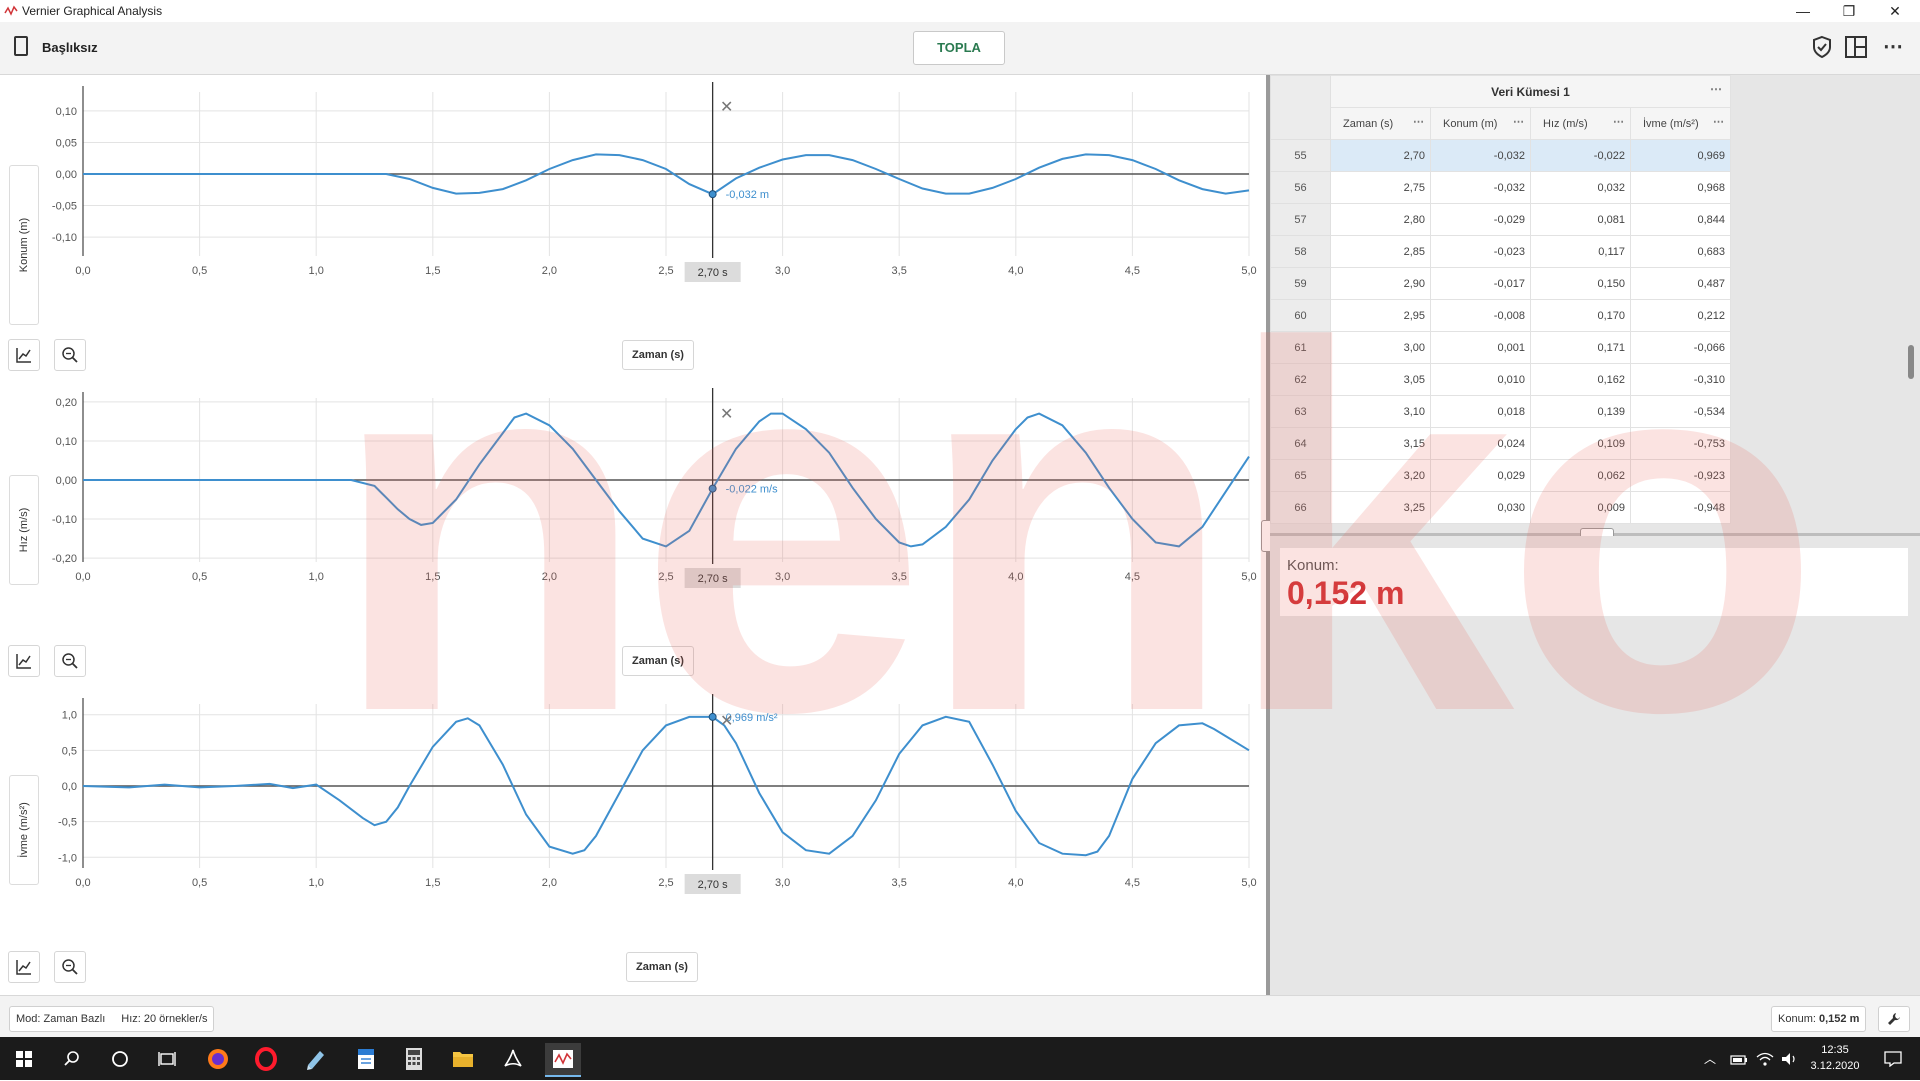  What do you see at coordinates (218, 1059) in the screenshot?
I see `firefox-icon` at bounding box center [218, 1059].